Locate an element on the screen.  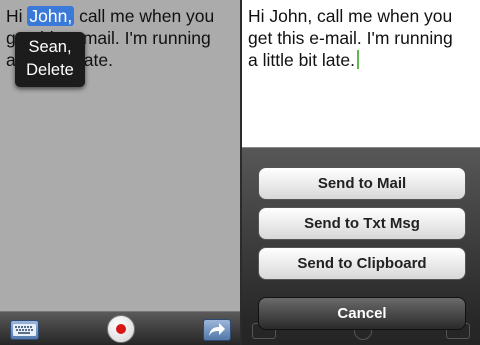
keyboard-icon is located at coordinates (24, 330).